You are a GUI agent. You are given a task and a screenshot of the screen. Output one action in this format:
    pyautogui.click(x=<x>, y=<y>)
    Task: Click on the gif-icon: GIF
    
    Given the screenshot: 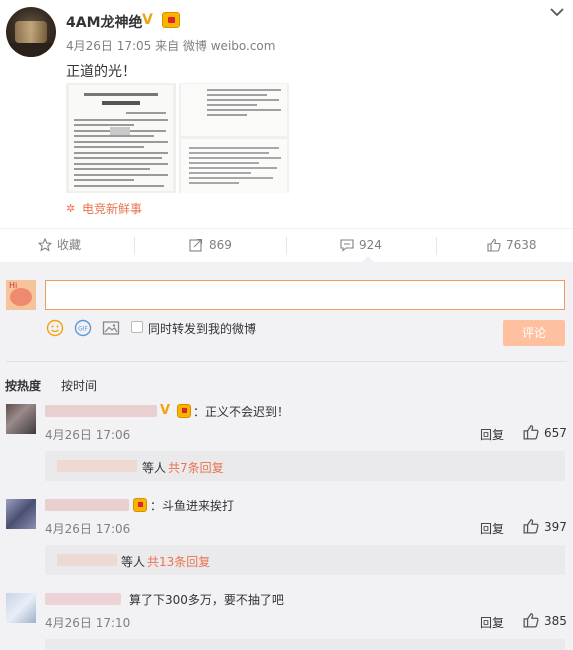 What is the action you would take?
    pyautogui.click(x=83, y=328)
    